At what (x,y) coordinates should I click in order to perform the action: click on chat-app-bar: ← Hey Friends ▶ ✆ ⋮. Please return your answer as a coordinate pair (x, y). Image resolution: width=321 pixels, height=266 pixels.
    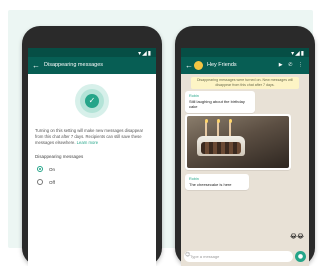
    Looking at the image, I should click on (245, 65).